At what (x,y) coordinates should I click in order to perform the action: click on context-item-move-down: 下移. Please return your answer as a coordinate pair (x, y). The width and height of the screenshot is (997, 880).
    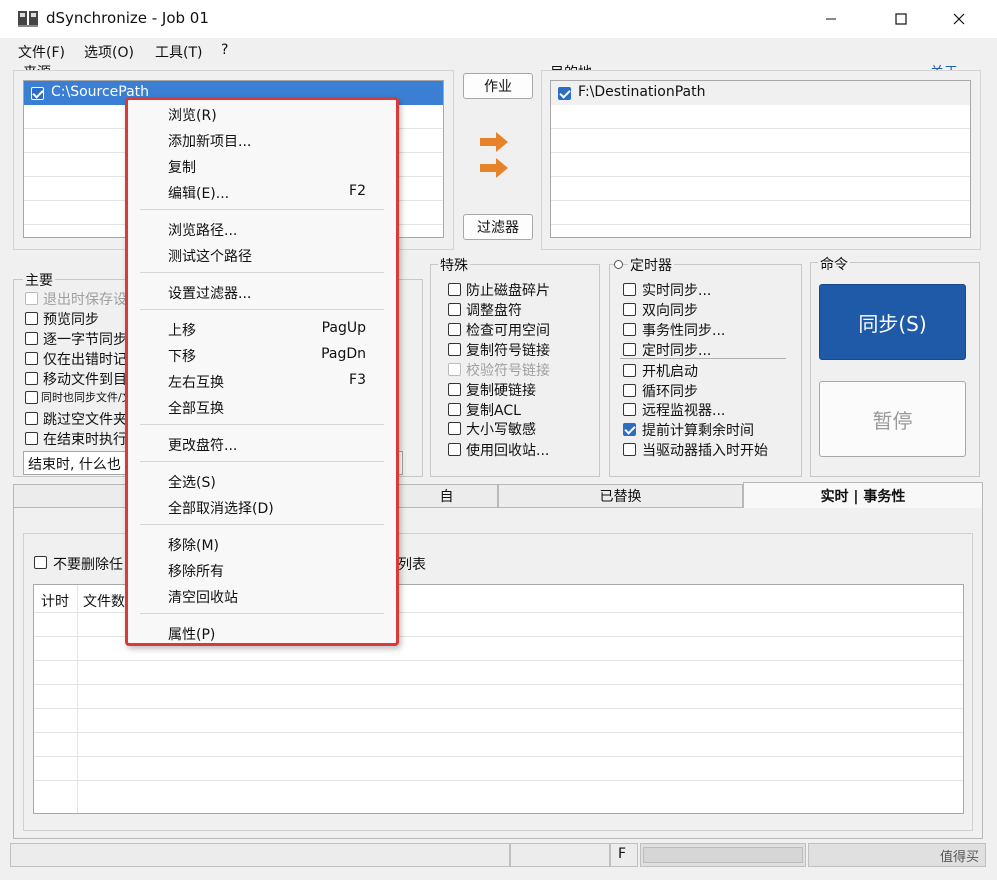
    Looking at the image, I should click on (182, 356).